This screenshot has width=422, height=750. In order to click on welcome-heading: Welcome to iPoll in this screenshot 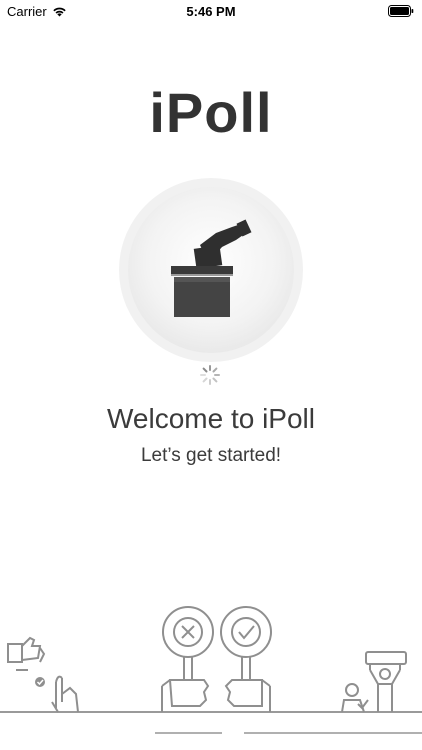, I will do `click(210, 418)`.